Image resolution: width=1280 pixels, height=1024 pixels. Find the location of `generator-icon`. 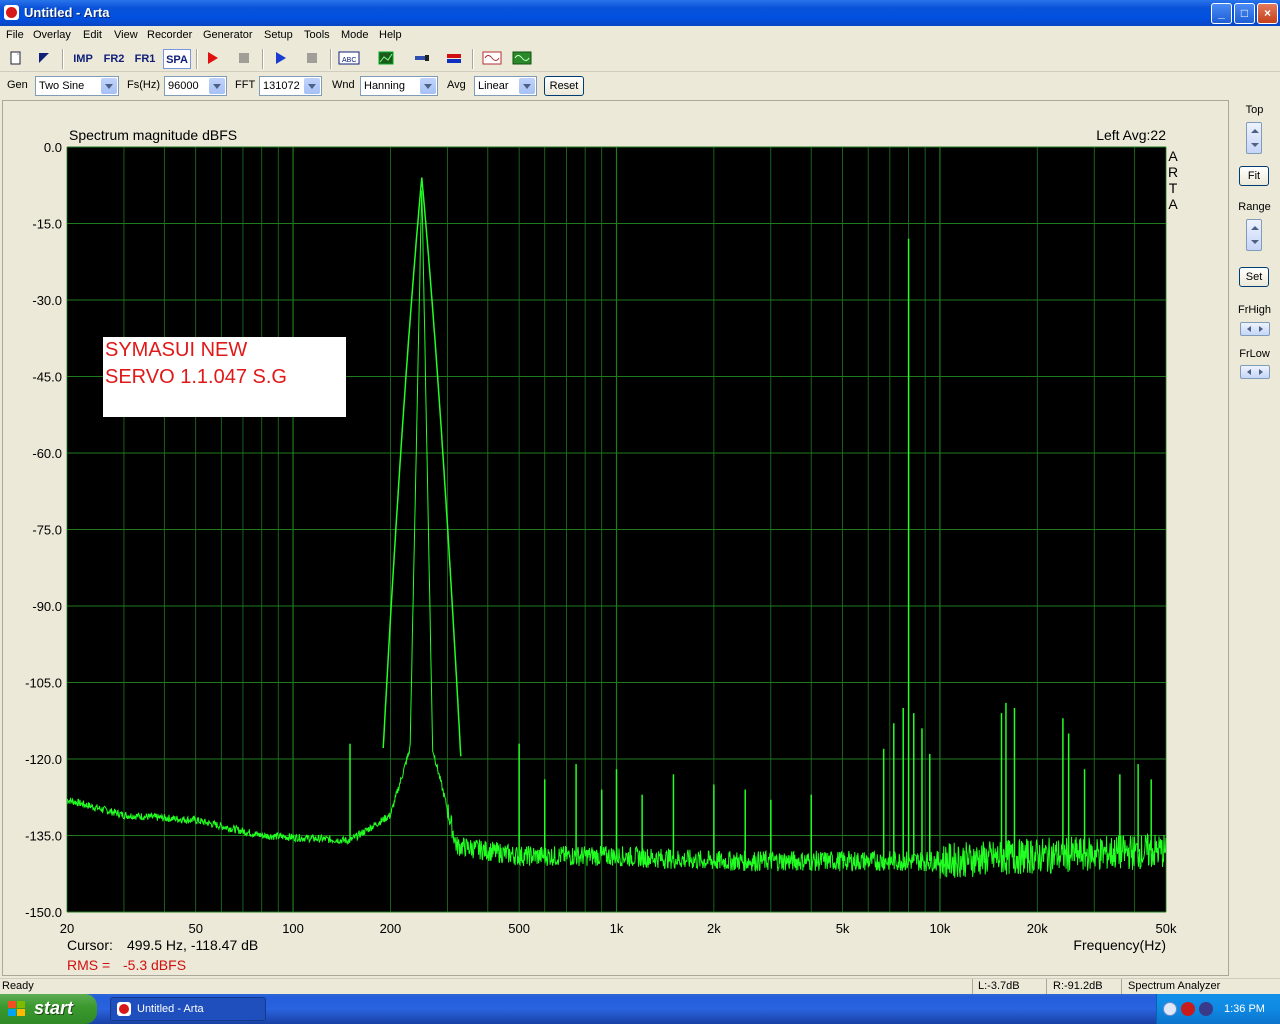

generator-icon is located at coordinates (492, 58).